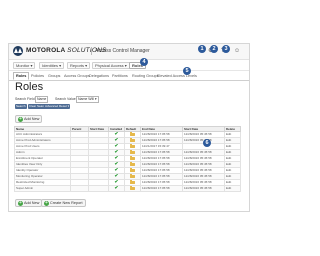  Describe the element at coordinates (91, 51) in the screenshot. I see `header-divider` at that location.